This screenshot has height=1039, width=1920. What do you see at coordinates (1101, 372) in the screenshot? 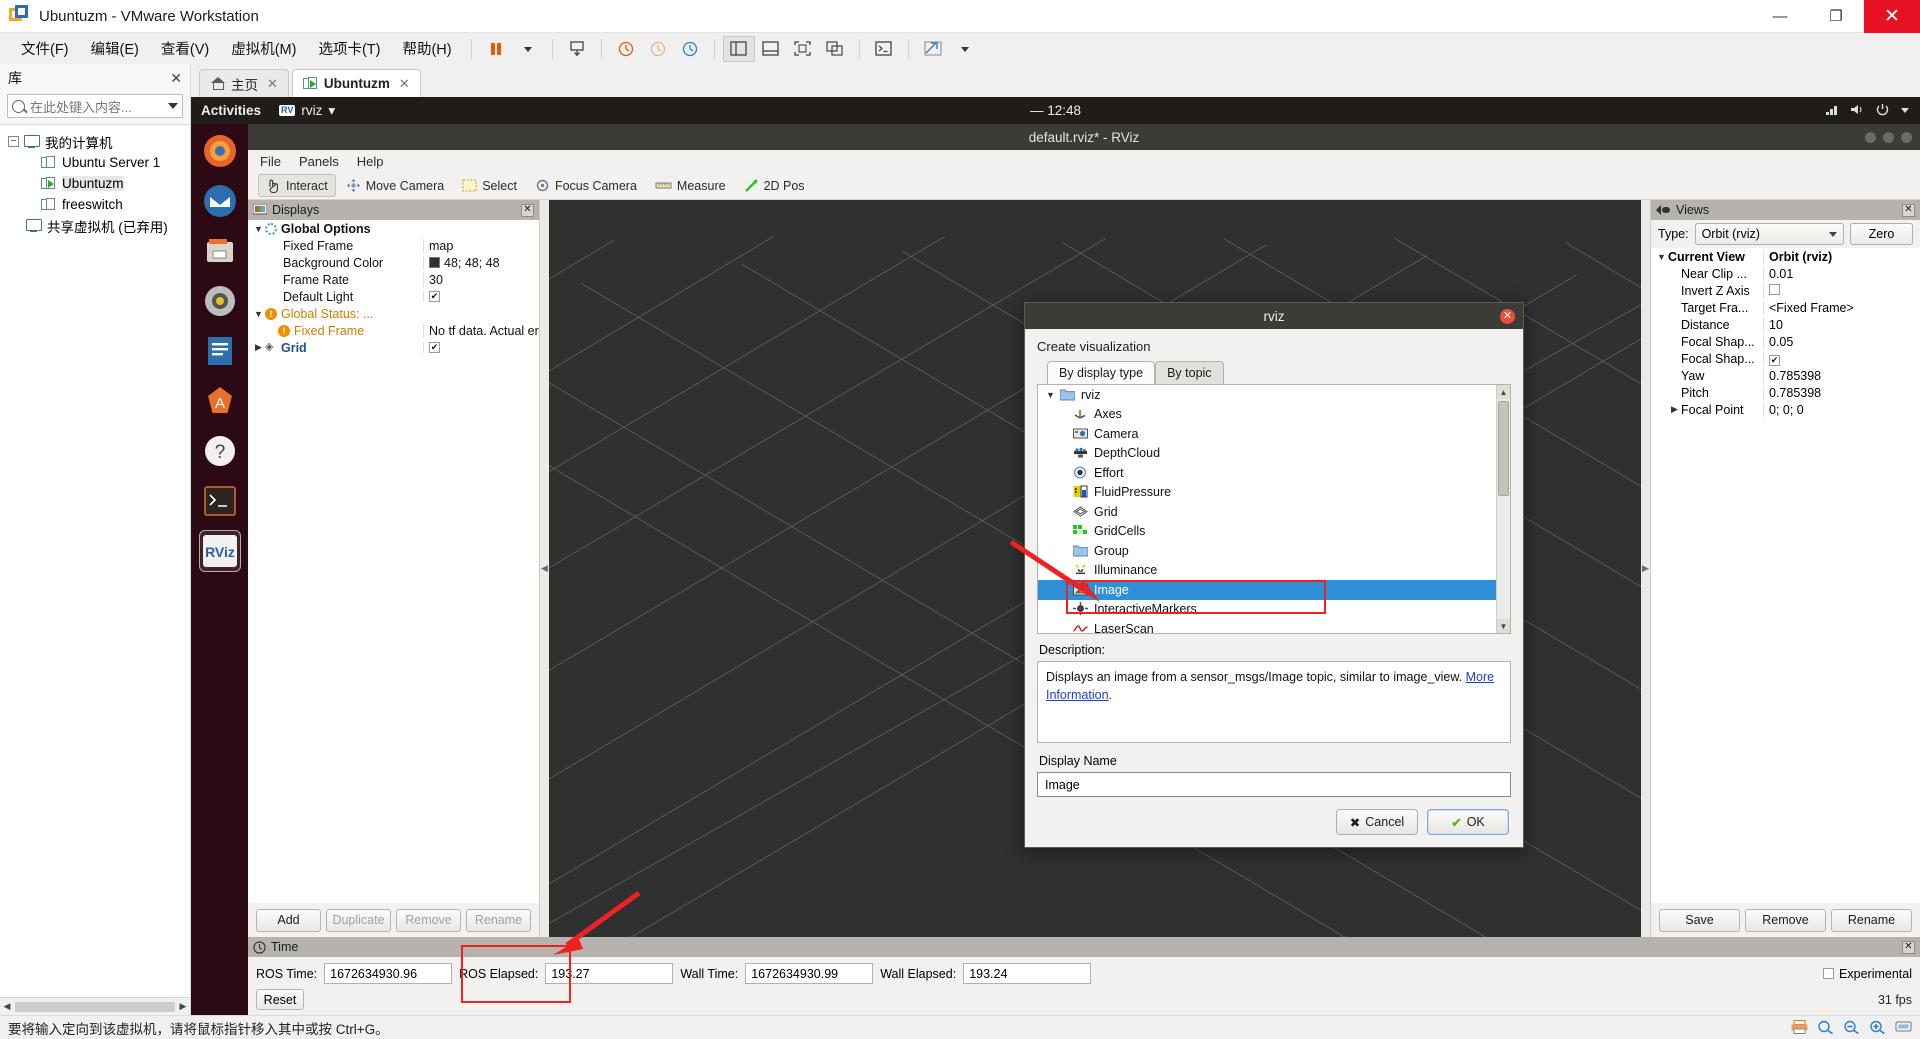
I see `tab-by-display-type: By display type` at bounding box center [1101, 372].